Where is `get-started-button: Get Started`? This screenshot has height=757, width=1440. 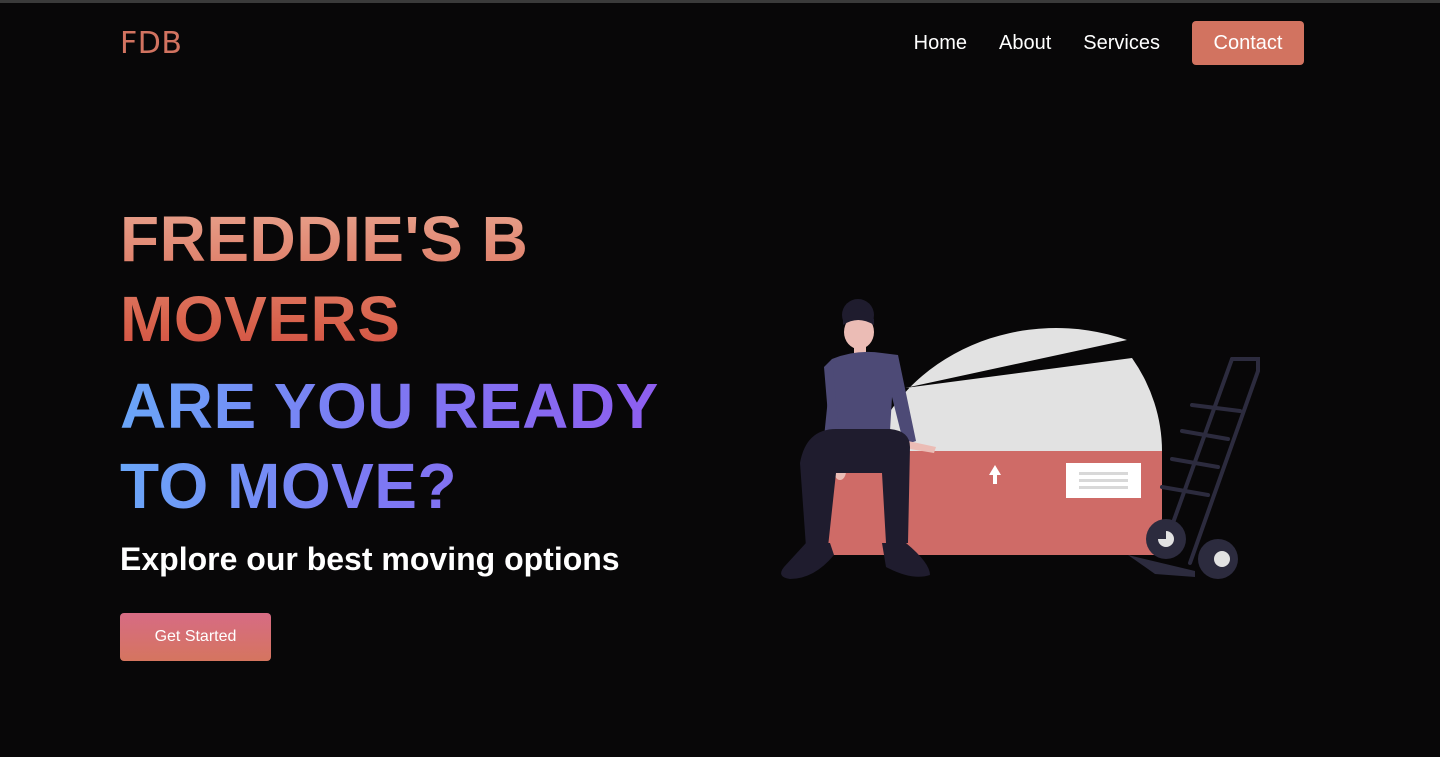
get-started-button: Get Started is located at coordinates (195, 637).